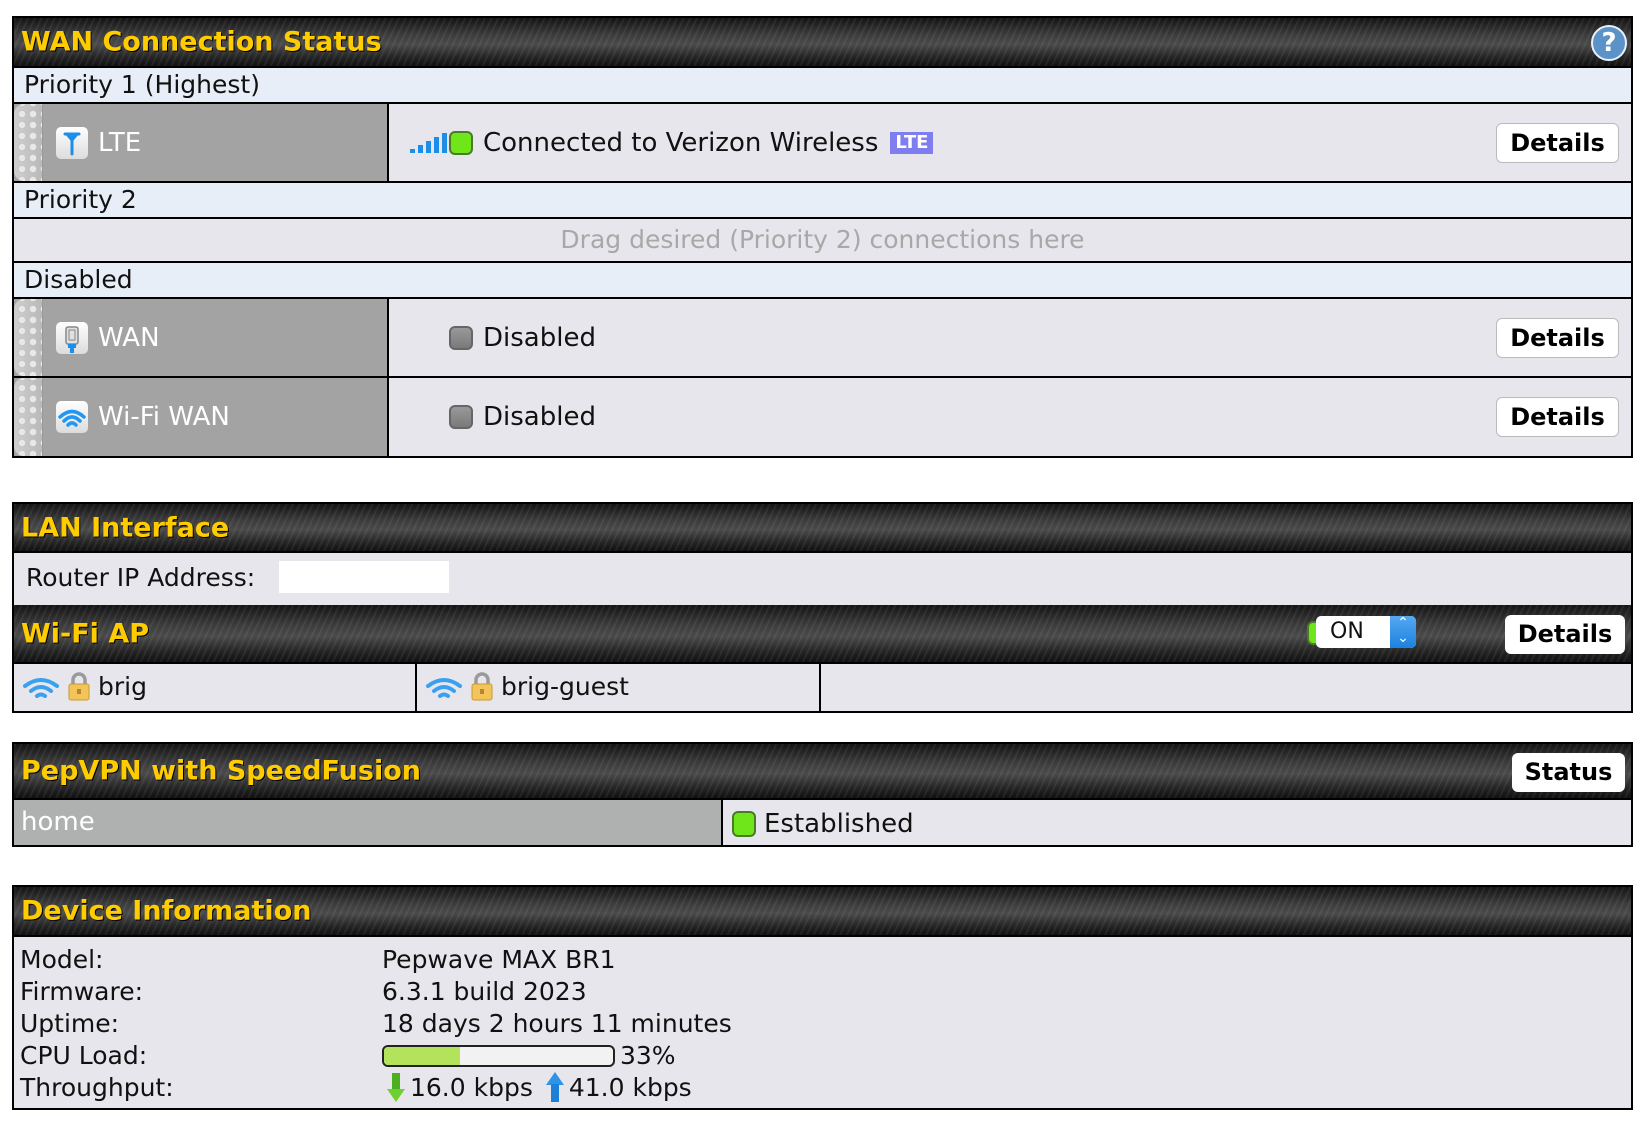  I want to click on upload-rate: 41.0 kbps, so click(630, 1087).